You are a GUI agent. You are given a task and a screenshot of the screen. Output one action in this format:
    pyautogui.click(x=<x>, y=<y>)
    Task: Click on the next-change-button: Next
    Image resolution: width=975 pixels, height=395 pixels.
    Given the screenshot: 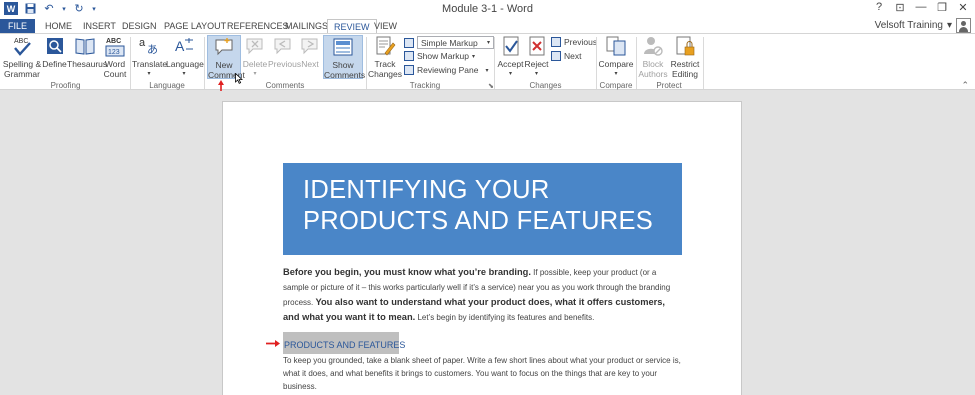 What is the action you would take?
    pyautogui.click(x=566, y=56)
    